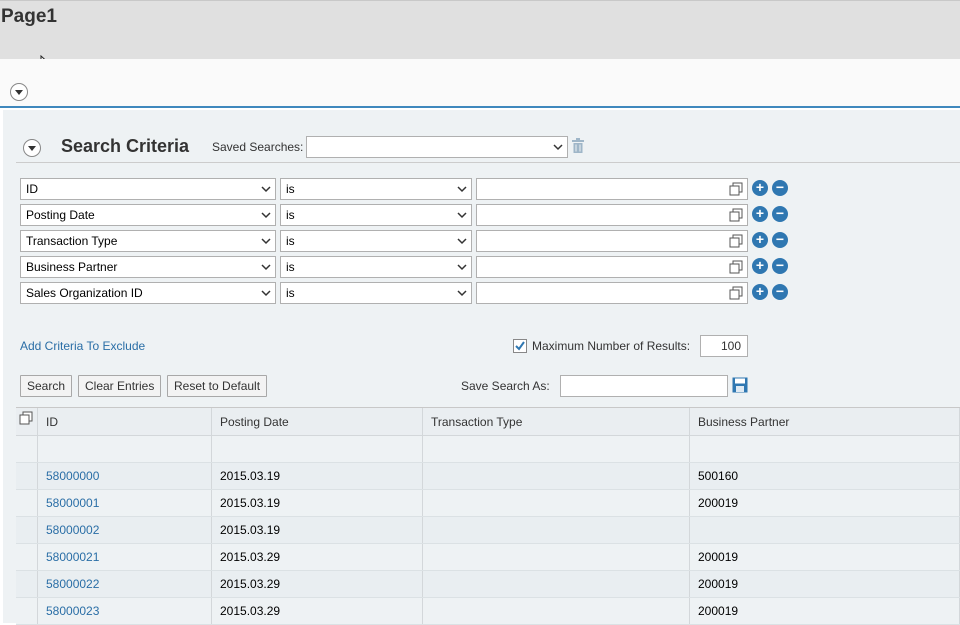  What do you see at coordinates (488, 162) in the screenshot?
I see `search-criteria-divider` at bounding box center [488, 162].